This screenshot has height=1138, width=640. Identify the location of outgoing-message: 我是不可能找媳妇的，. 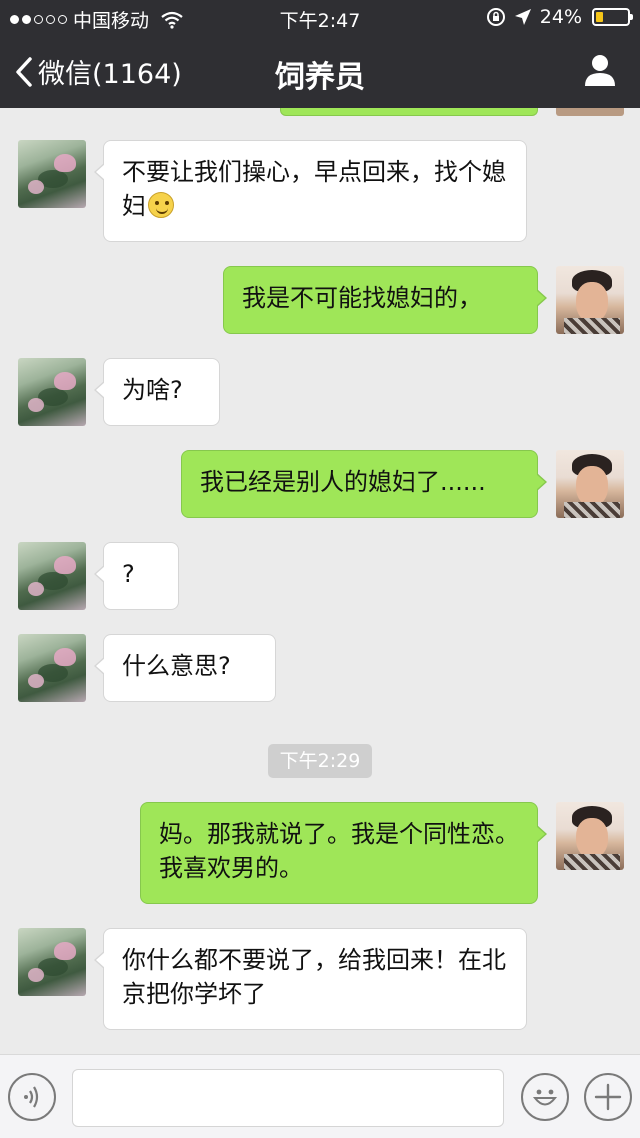
(385, 300).